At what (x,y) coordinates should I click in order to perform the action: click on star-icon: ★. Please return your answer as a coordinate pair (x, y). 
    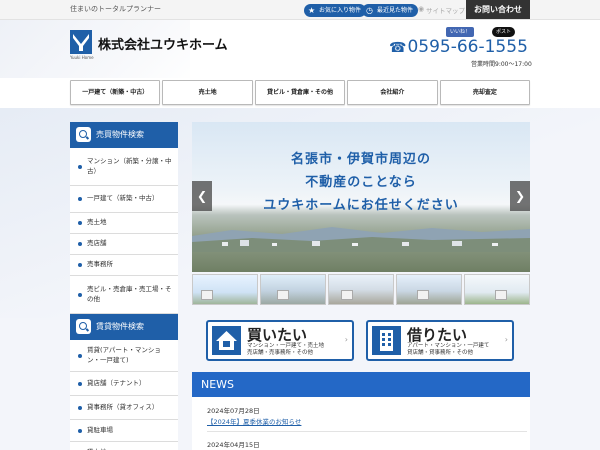
    Looking at the image, I should click on (312, 10).